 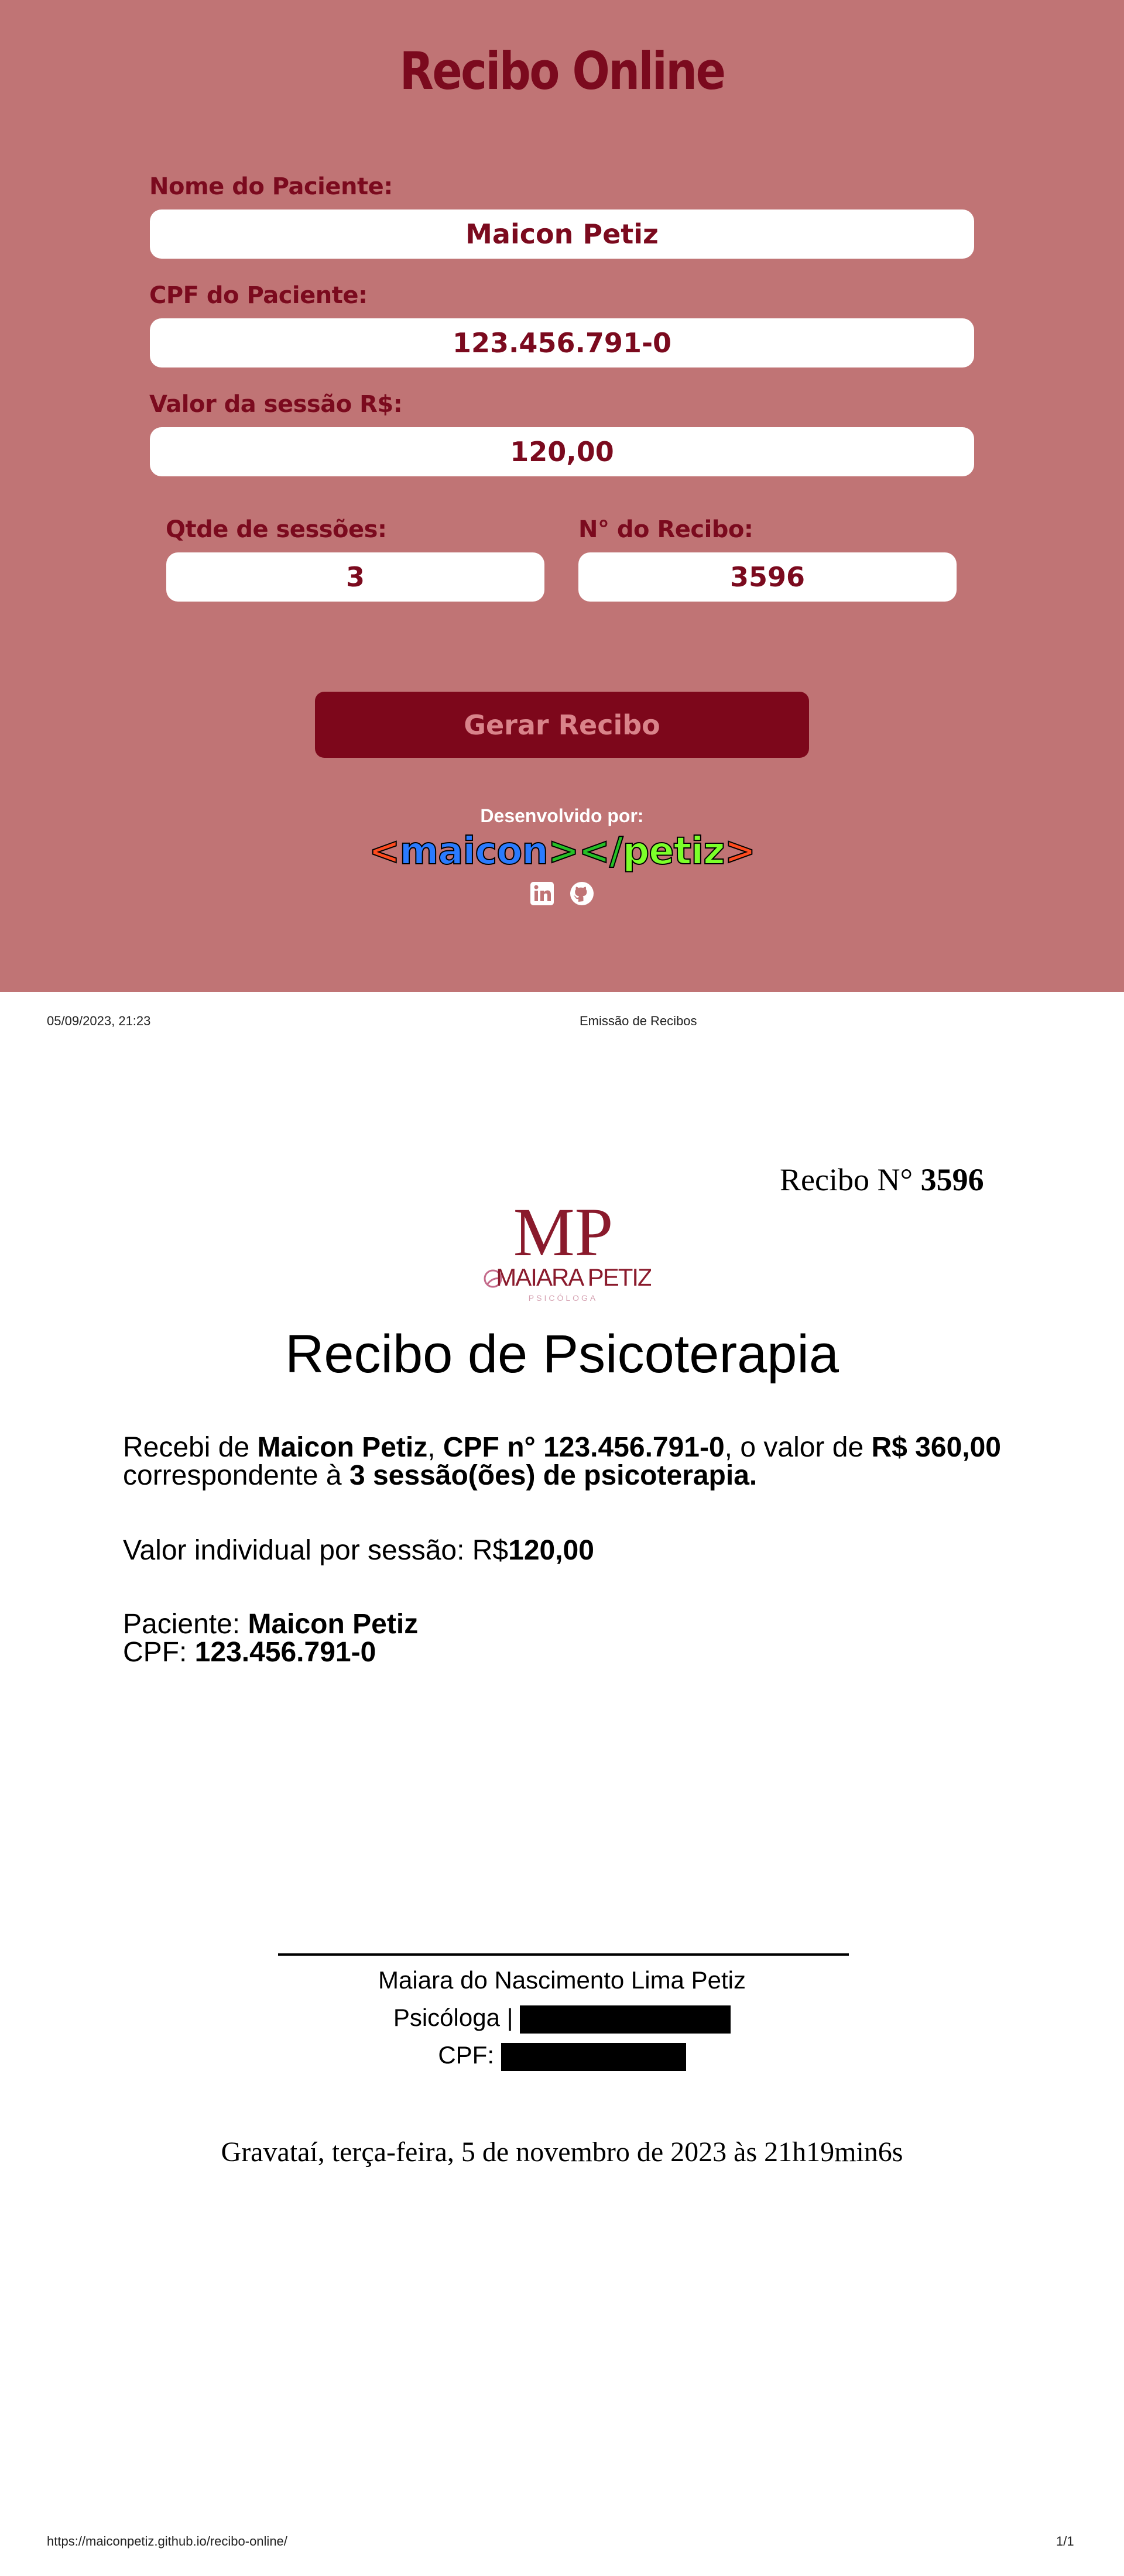 I want to click on body-patient-name: Maicon Petiz, so click(x=342, y=1448).